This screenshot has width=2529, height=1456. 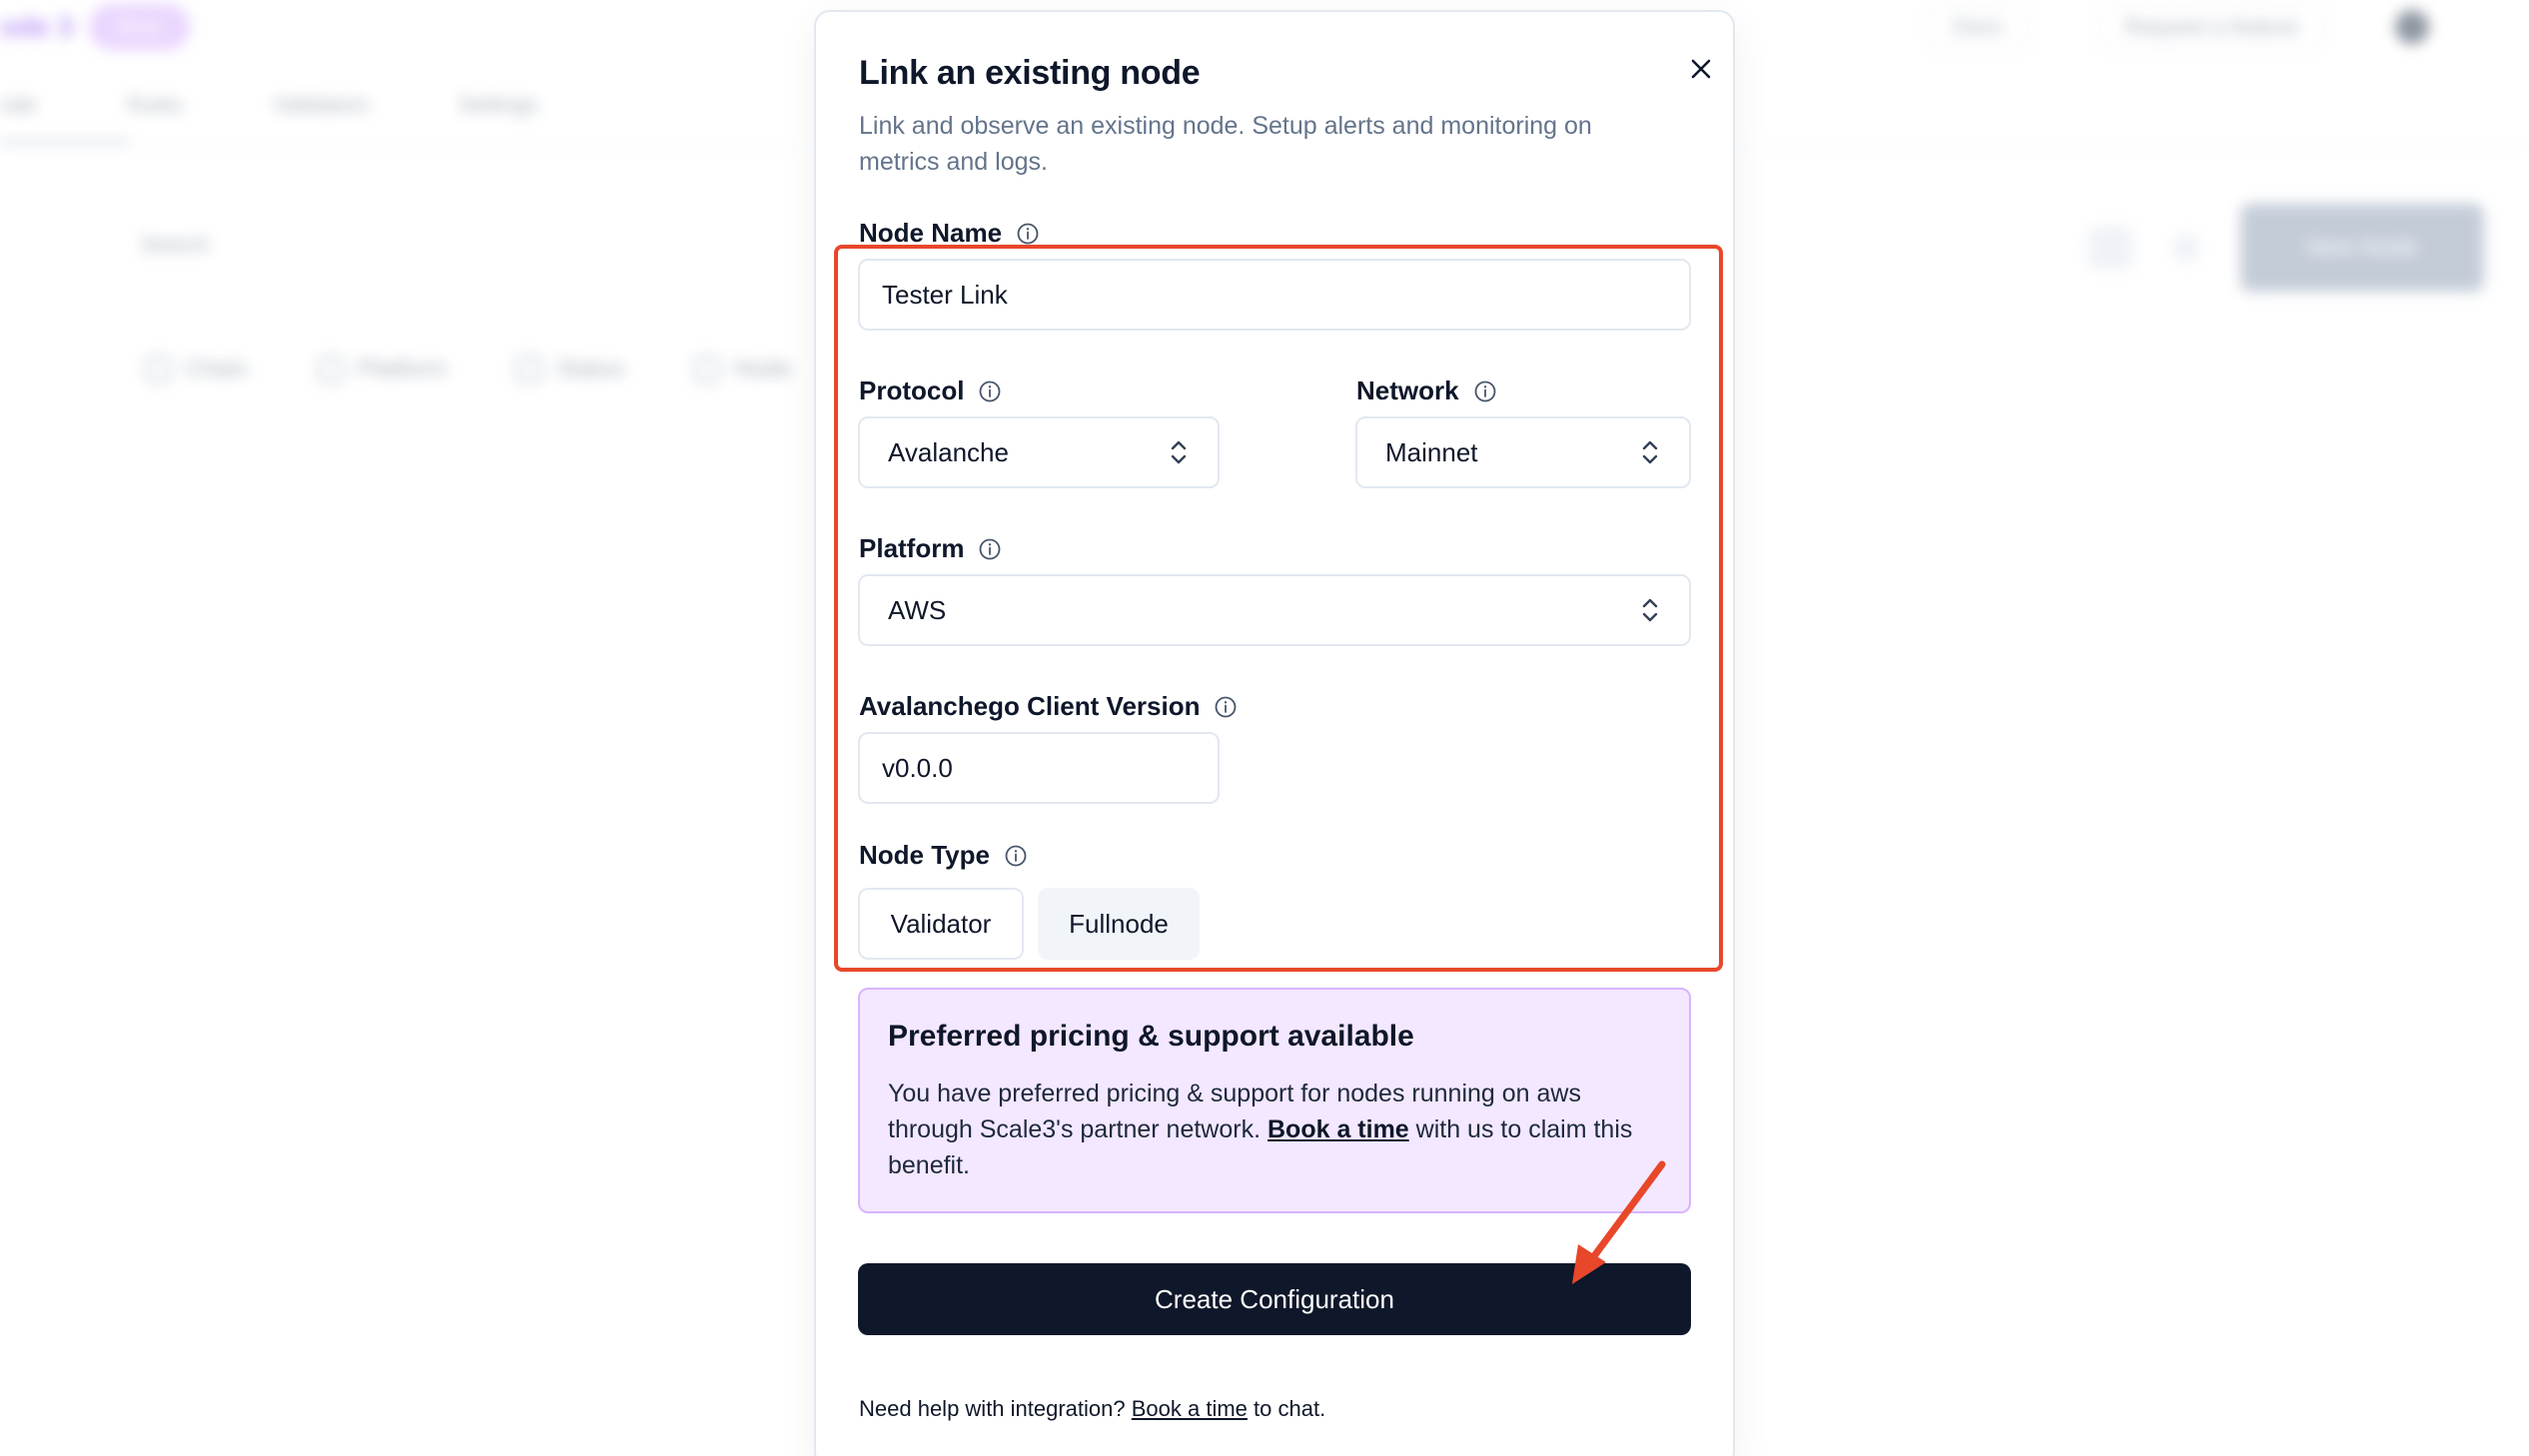 What do you see at coordinates (941, 924) in the screenshot?
I see `node-type-validator-button: Validator` at bounding box center [941, 924].